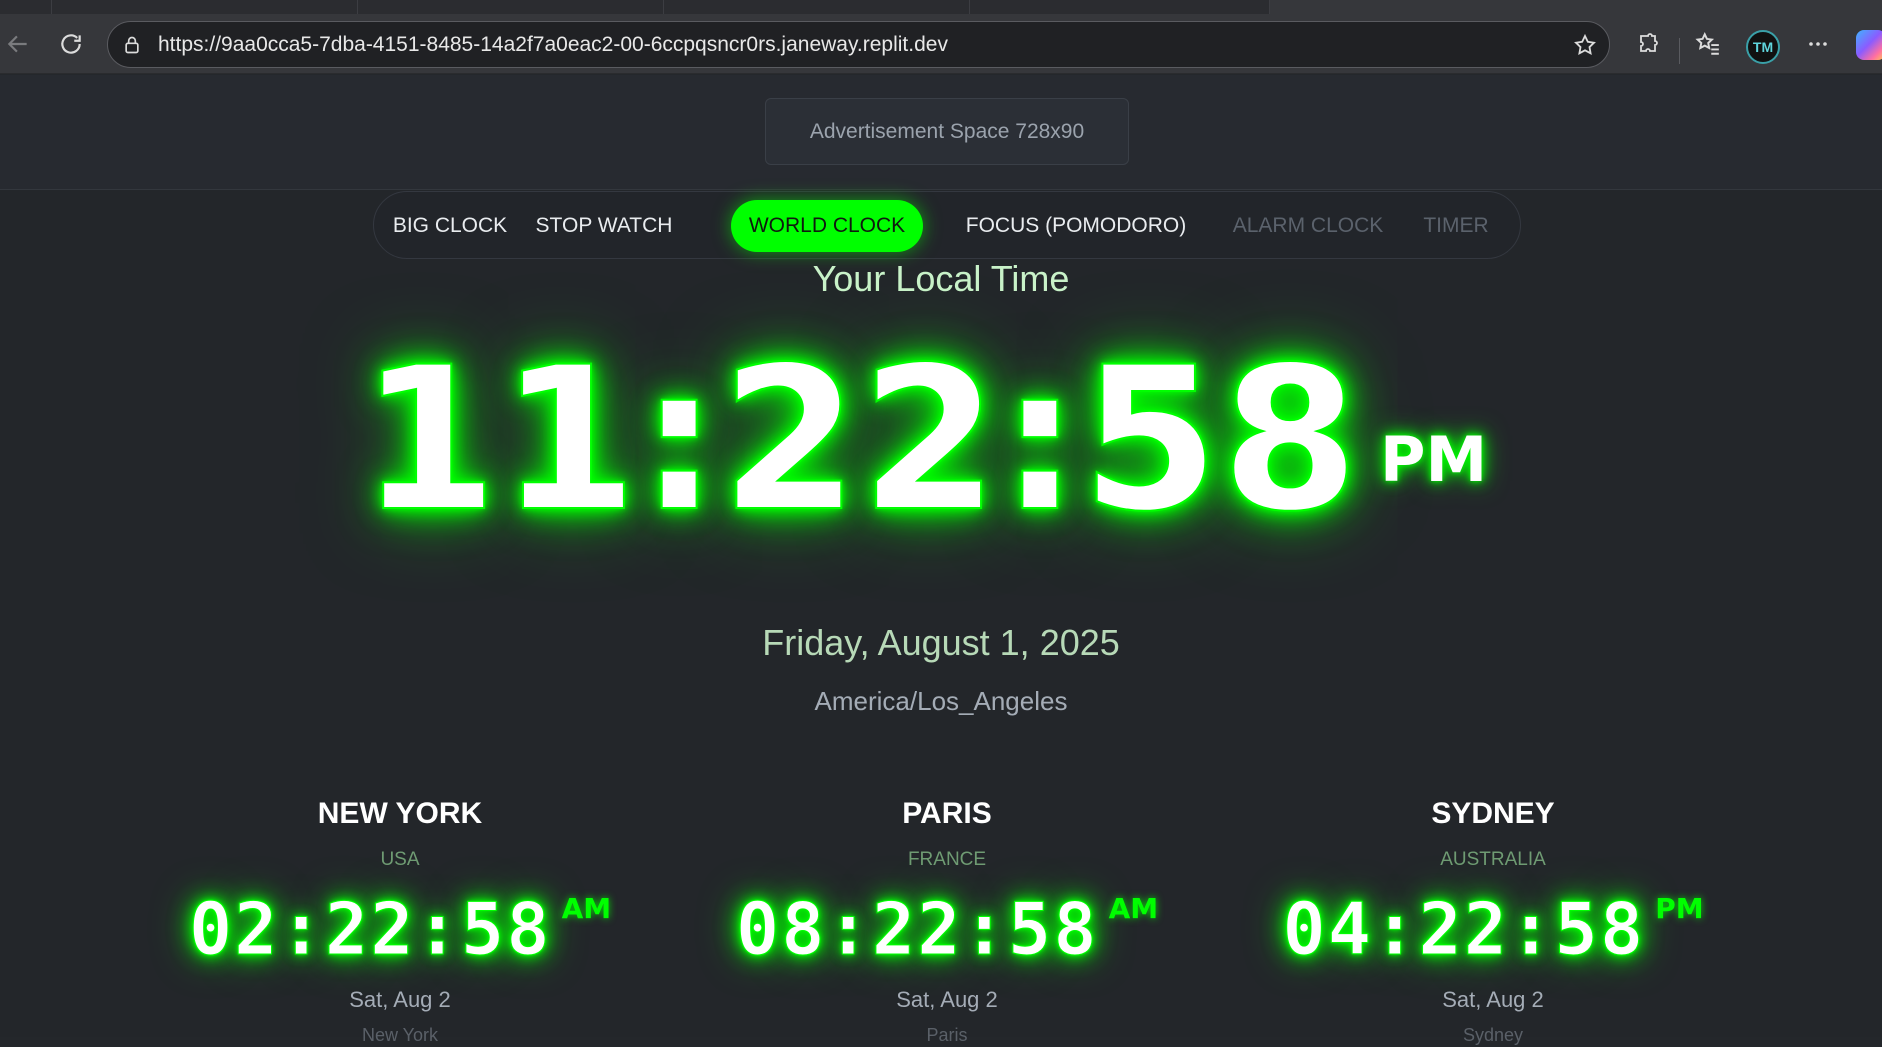 The image size is (1882, 1047). Describe the element at coordinates (1308, 226) in the screenshot. I see `nav-alarm-clock: ALARM CLOCK` at that location.